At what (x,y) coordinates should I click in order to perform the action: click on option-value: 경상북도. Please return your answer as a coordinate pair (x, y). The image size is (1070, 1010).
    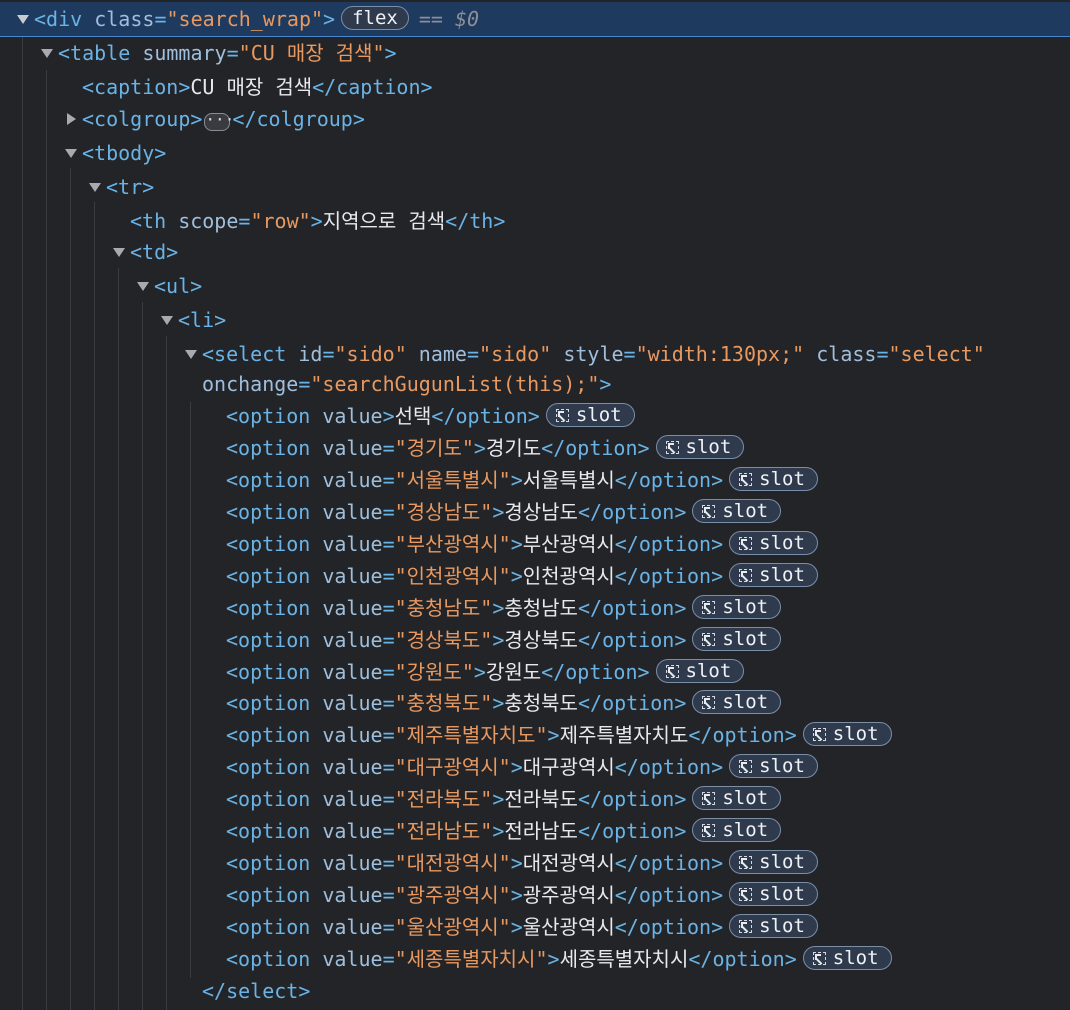
    Looking at the image, I should click on (443, 640).